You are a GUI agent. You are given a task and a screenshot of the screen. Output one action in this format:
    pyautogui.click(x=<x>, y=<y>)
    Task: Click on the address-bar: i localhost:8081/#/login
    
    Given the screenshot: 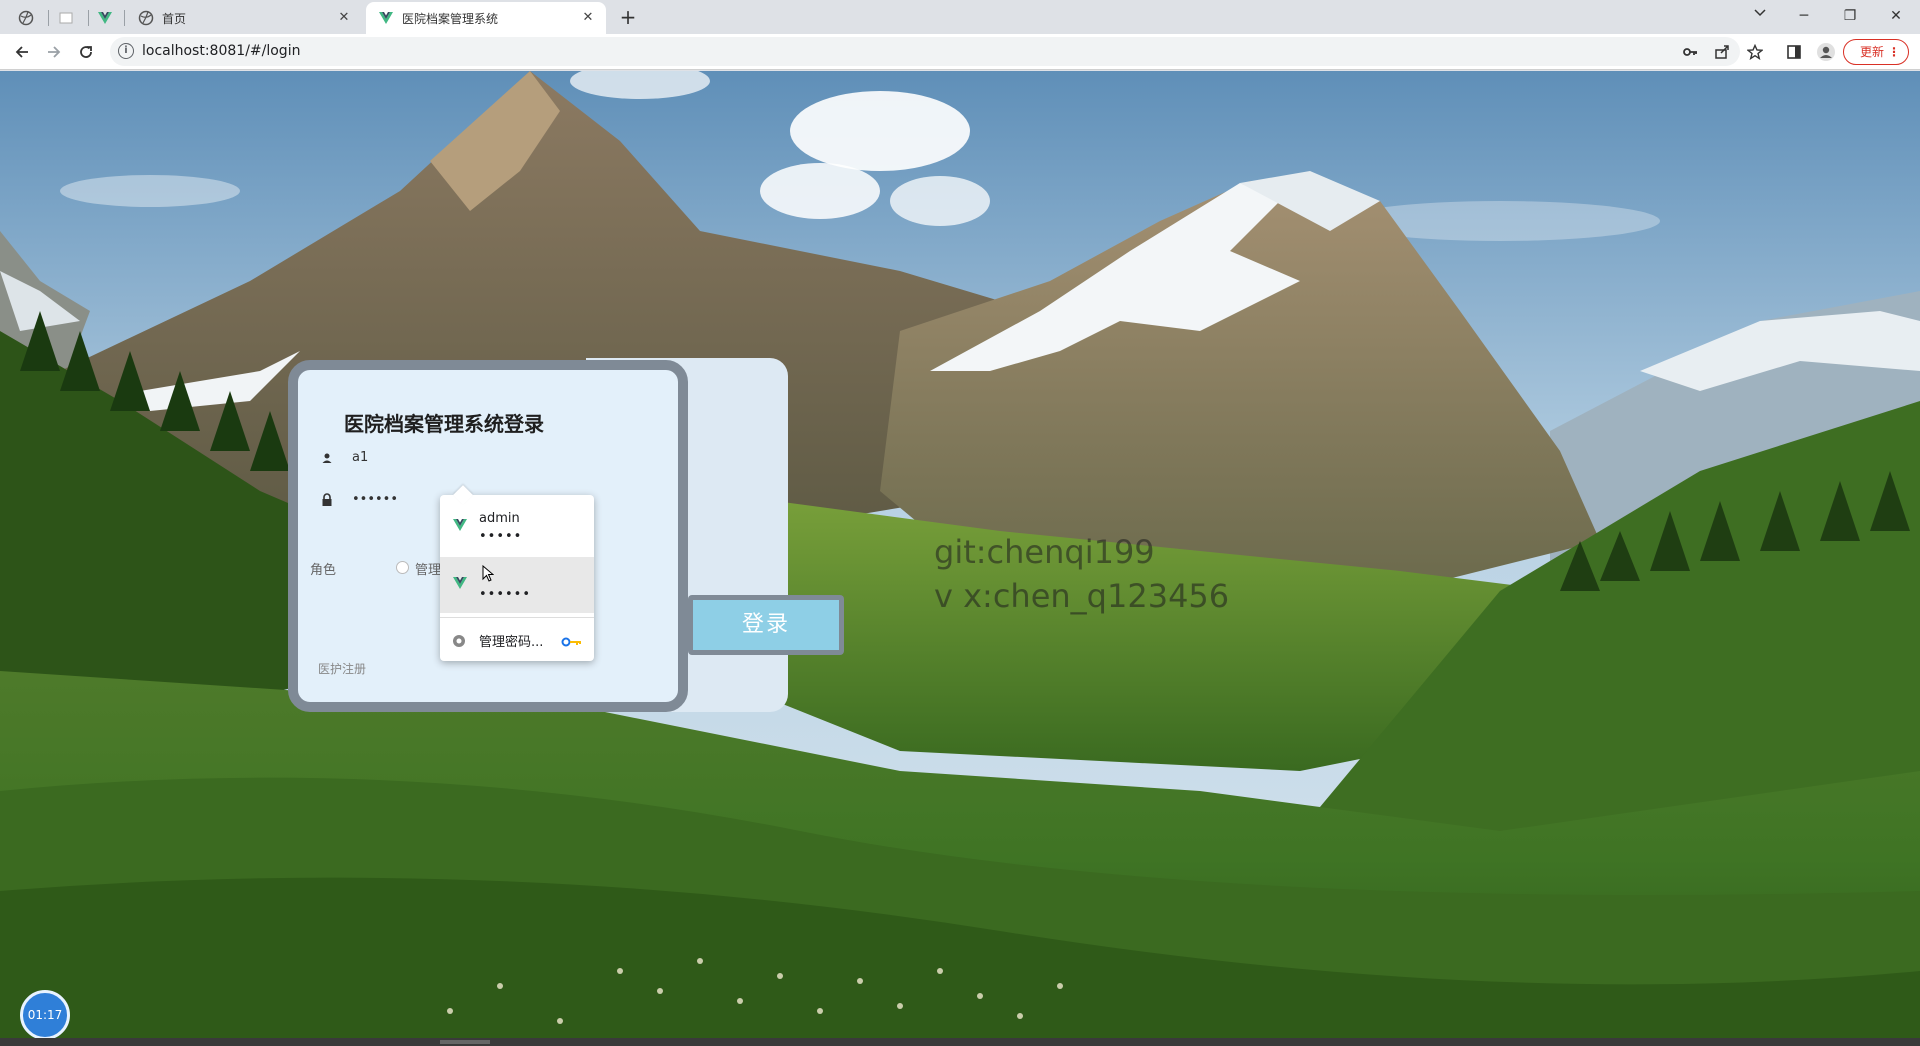 What is the action you would take?
    pyautogui.click(x=925, y=51)
    